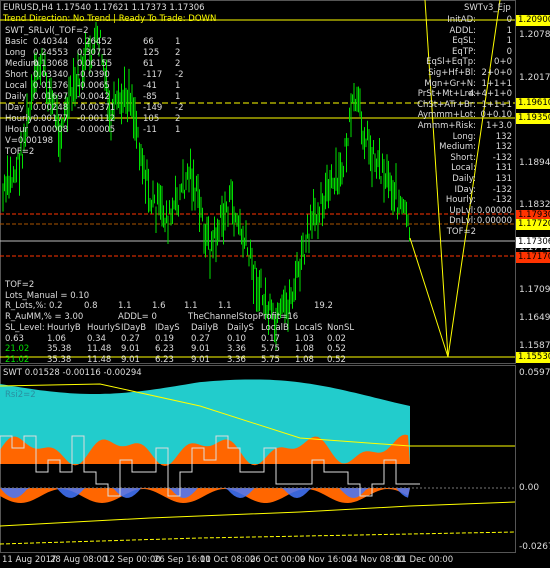  Describe the element at coordinates (225, 306) in the screenshot. I see `r-lots-value: 1.1` at that location.